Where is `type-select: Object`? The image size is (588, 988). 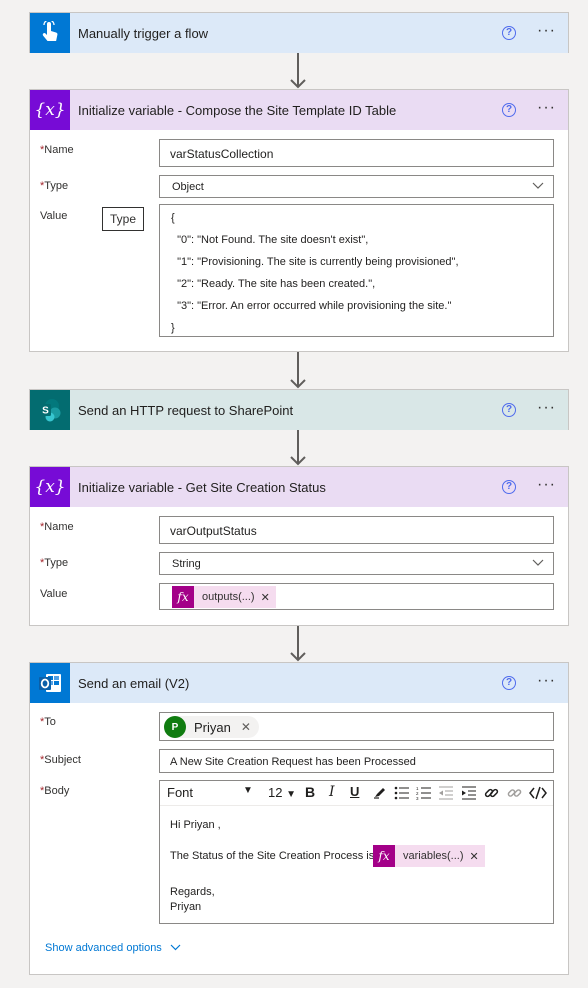 type-select: Object is located at coordinates (356, 186).